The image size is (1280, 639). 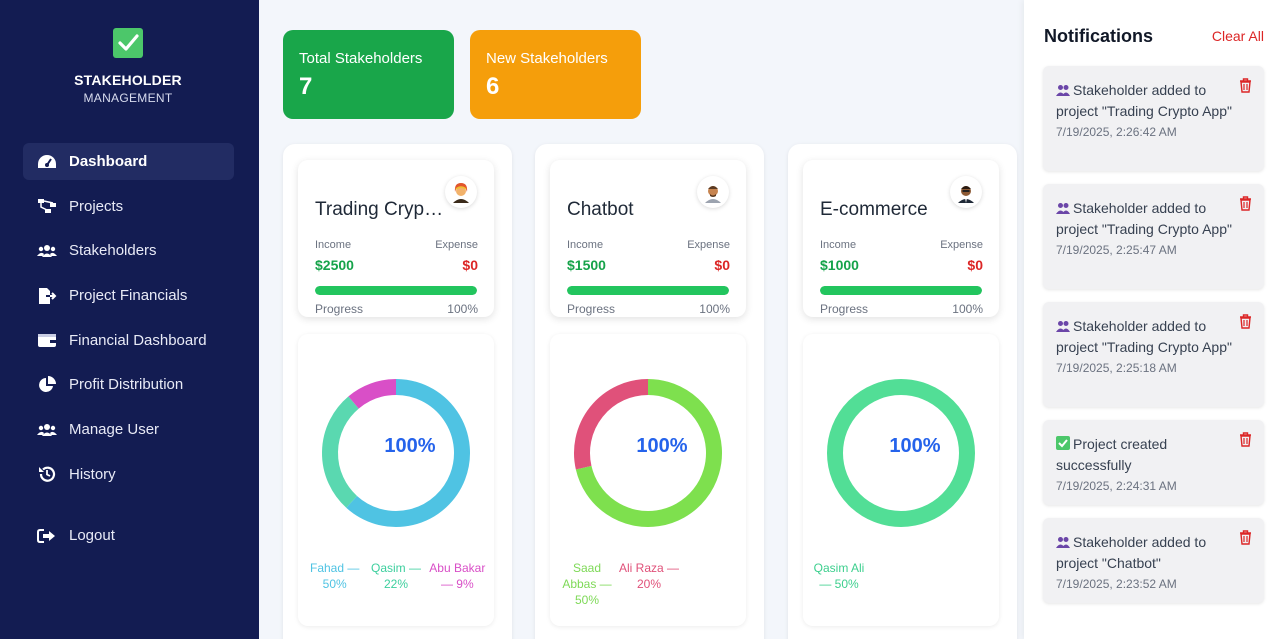 I want to click on legend-item: Qasim — 22%, so click(x=395, y=576).